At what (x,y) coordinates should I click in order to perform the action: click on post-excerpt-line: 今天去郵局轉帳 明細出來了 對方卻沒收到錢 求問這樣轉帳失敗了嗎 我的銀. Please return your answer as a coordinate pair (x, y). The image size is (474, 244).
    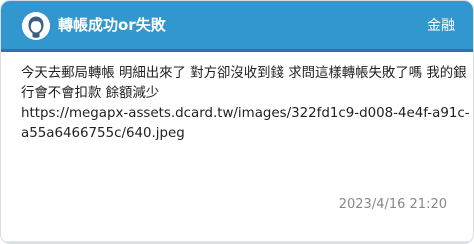
    Looking at the image, I should click on (244, 73).